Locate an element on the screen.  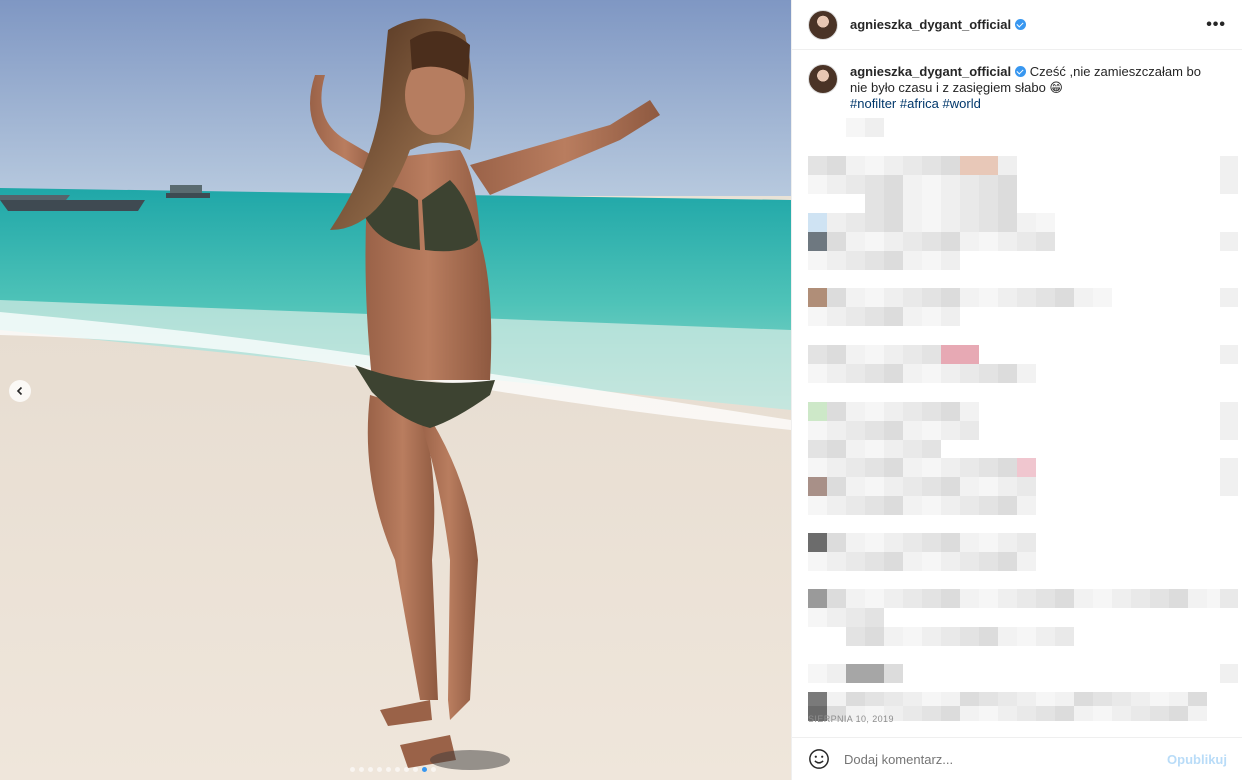
hashtag-link: #world is located at coordinates (962, 103).